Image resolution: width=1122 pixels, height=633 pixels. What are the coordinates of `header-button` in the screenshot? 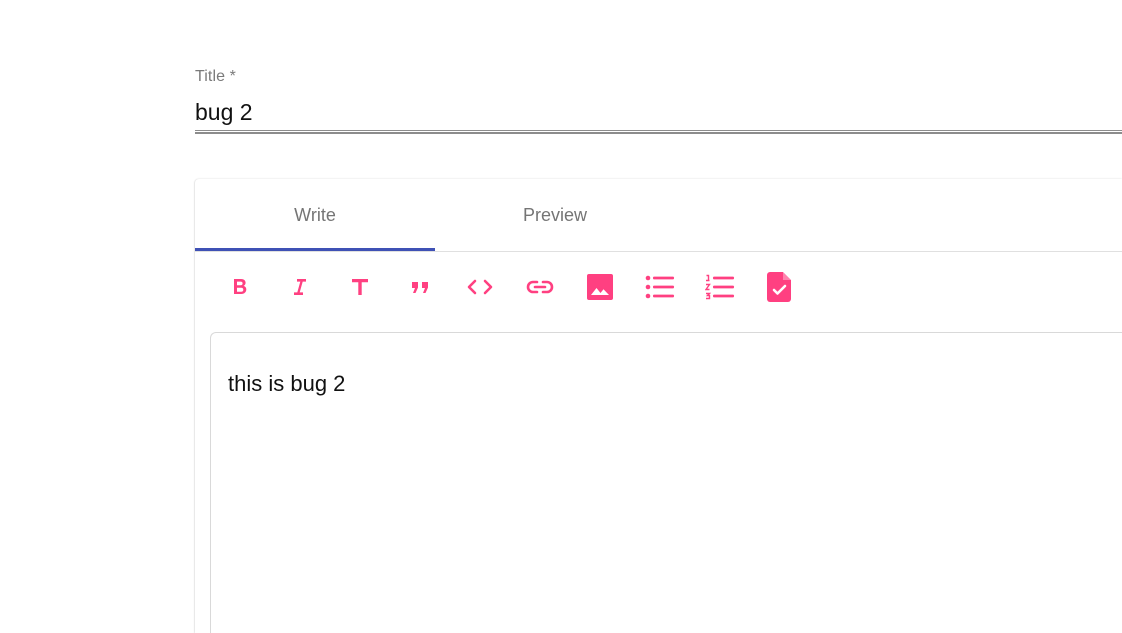 It's located at (360, 287).